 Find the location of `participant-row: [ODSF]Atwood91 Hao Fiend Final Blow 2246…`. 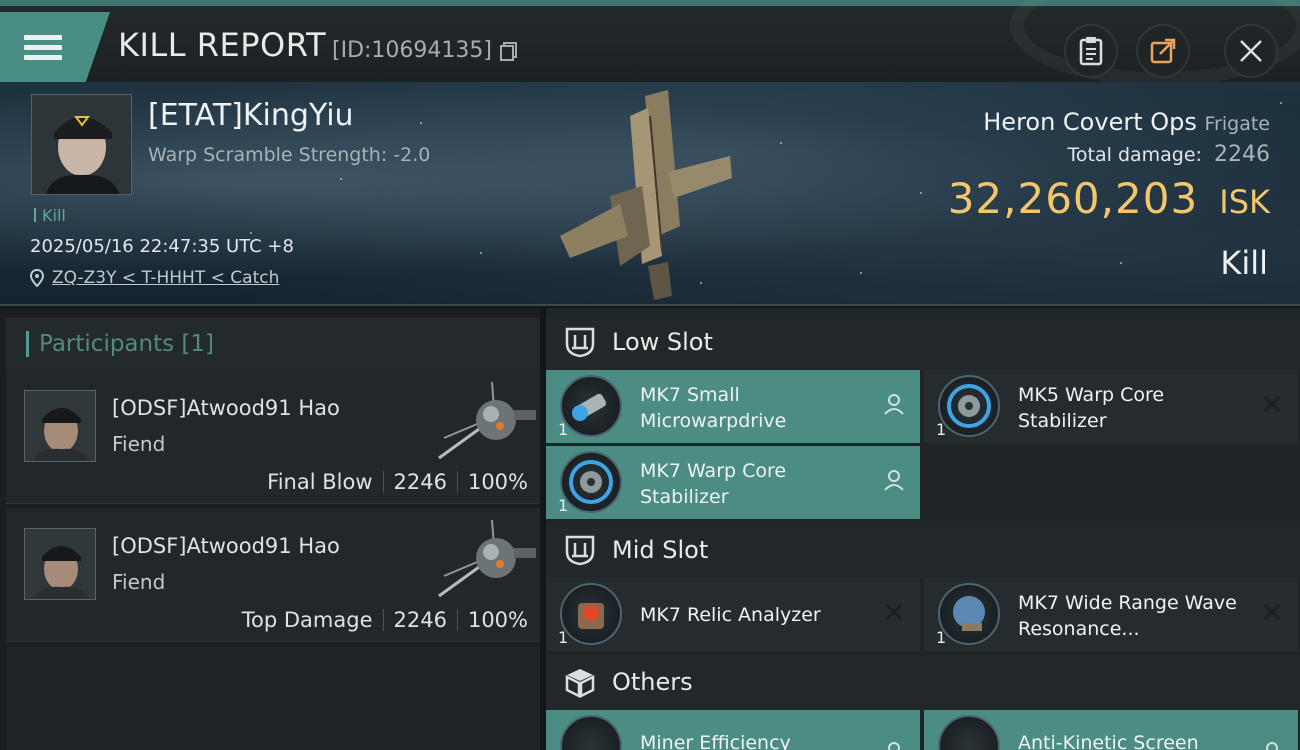

participant-row: [ODSF]Atwood91 Hao Fiend Final Blow 2246… is located at coordinates (273, 437).